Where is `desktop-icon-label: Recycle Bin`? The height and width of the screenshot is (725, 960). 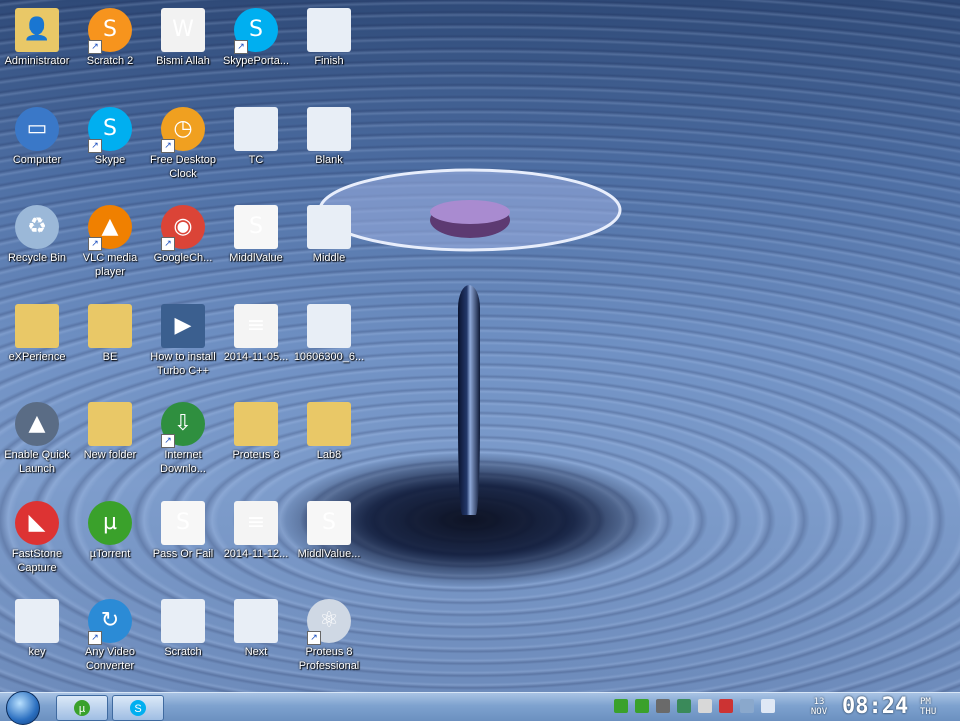 desktop-icon-label: Recycle Bin is located at coordinates (37, 258).